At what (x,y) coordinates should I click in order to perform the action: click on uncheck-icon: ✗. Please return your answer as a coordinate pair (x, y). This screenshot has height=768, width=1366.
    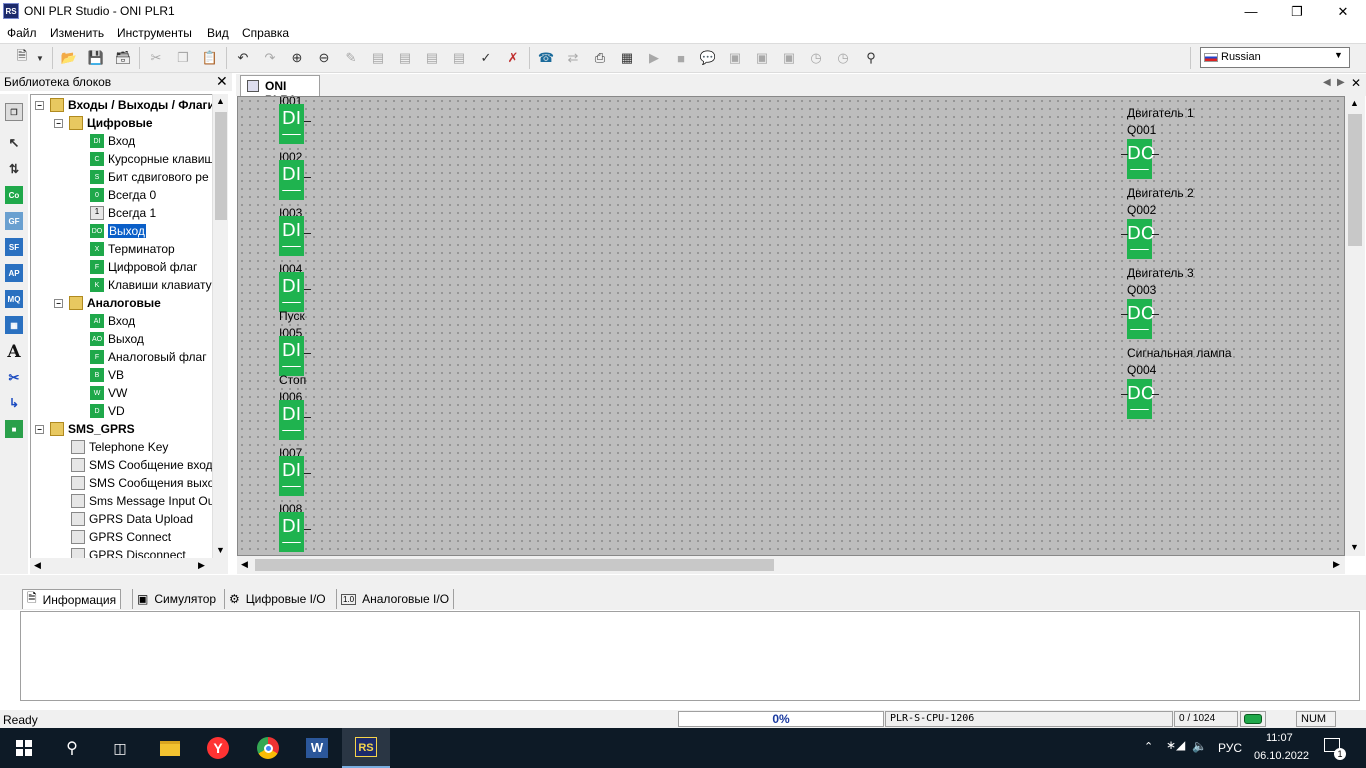
    Looking at the image, I should click on (513, 58).